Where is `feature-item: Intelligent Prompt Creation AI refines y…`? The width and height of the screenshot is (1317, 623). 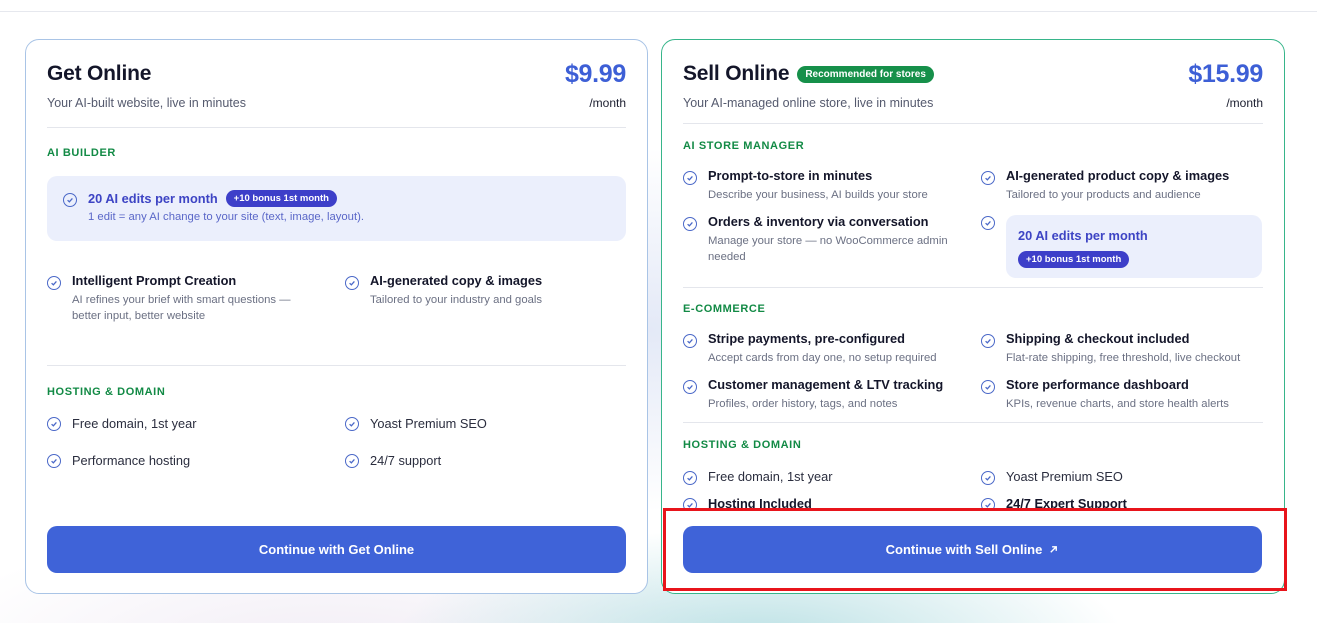
feature-item: Intelligent Prompt Creation AI refines y… is located at coordinates (197, 298).